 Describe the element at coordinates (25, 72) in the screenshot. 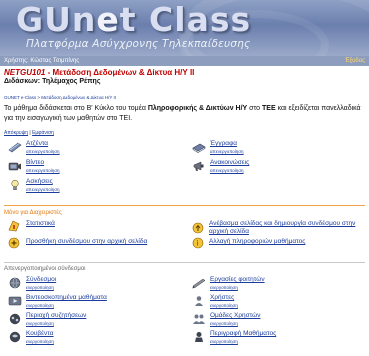

I see `course-code: NETGU101` at that location.